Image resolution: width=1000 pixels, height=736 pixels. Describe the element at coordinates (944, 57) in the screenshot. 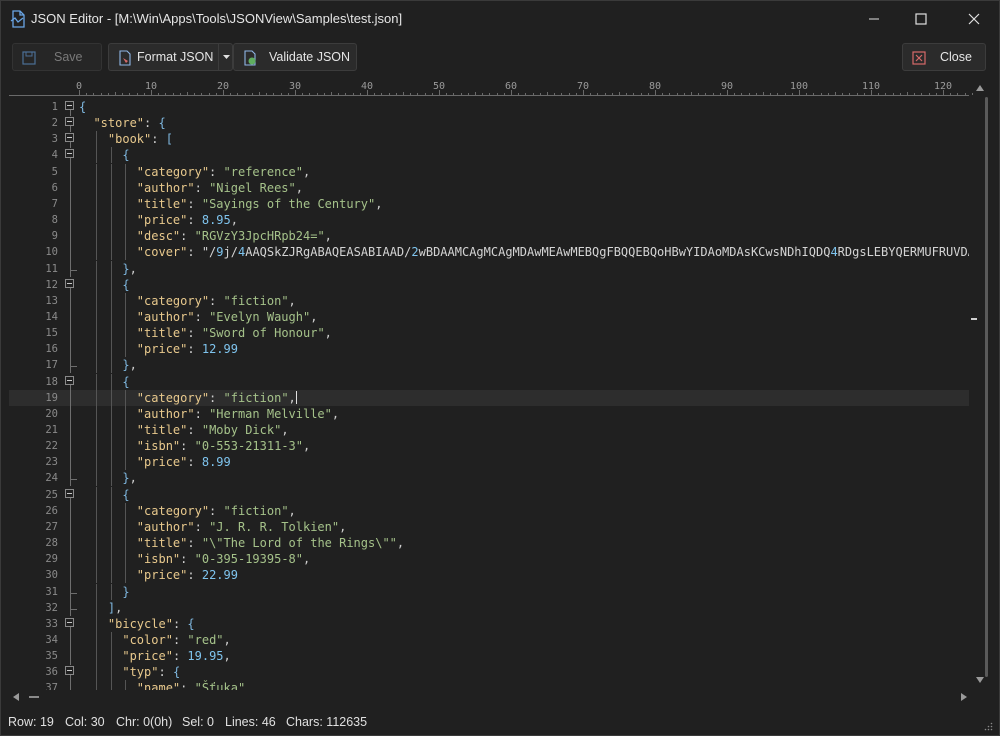

I see `close-button: Close` at that location.